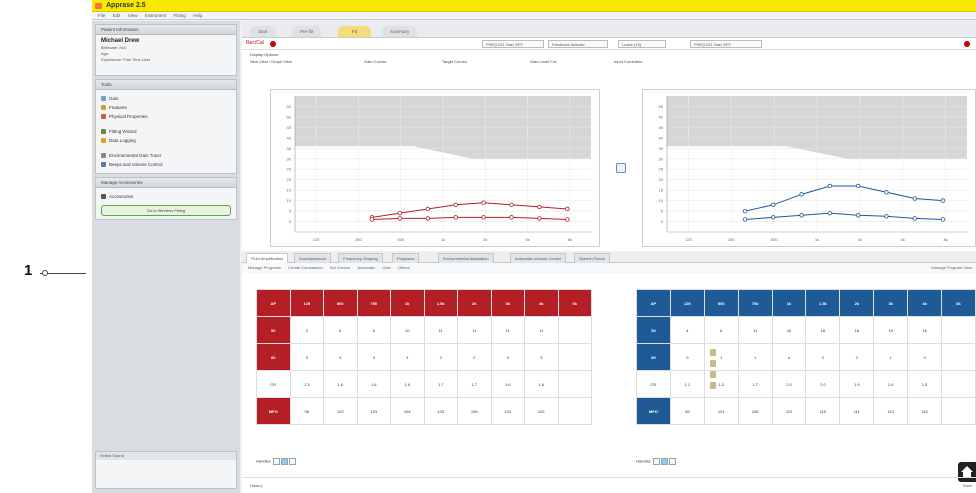 The image size is (976, 493). I want to click on patient-section-header: Patient Information, so click(166, 30).